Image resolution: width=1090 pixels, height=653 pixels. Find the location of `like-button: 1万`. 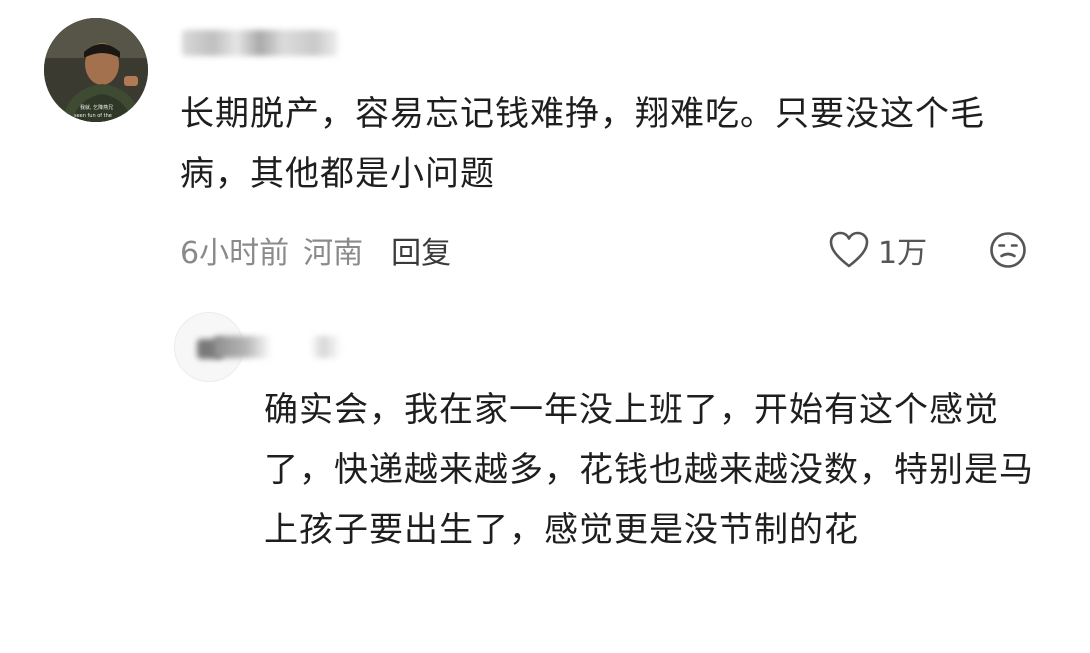

like-button: 1万 is located at coordinates (877, 250).